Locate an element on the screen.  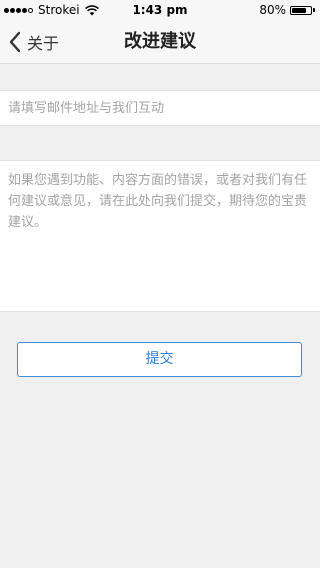
battery-icon is located at coordinates (301, 10).